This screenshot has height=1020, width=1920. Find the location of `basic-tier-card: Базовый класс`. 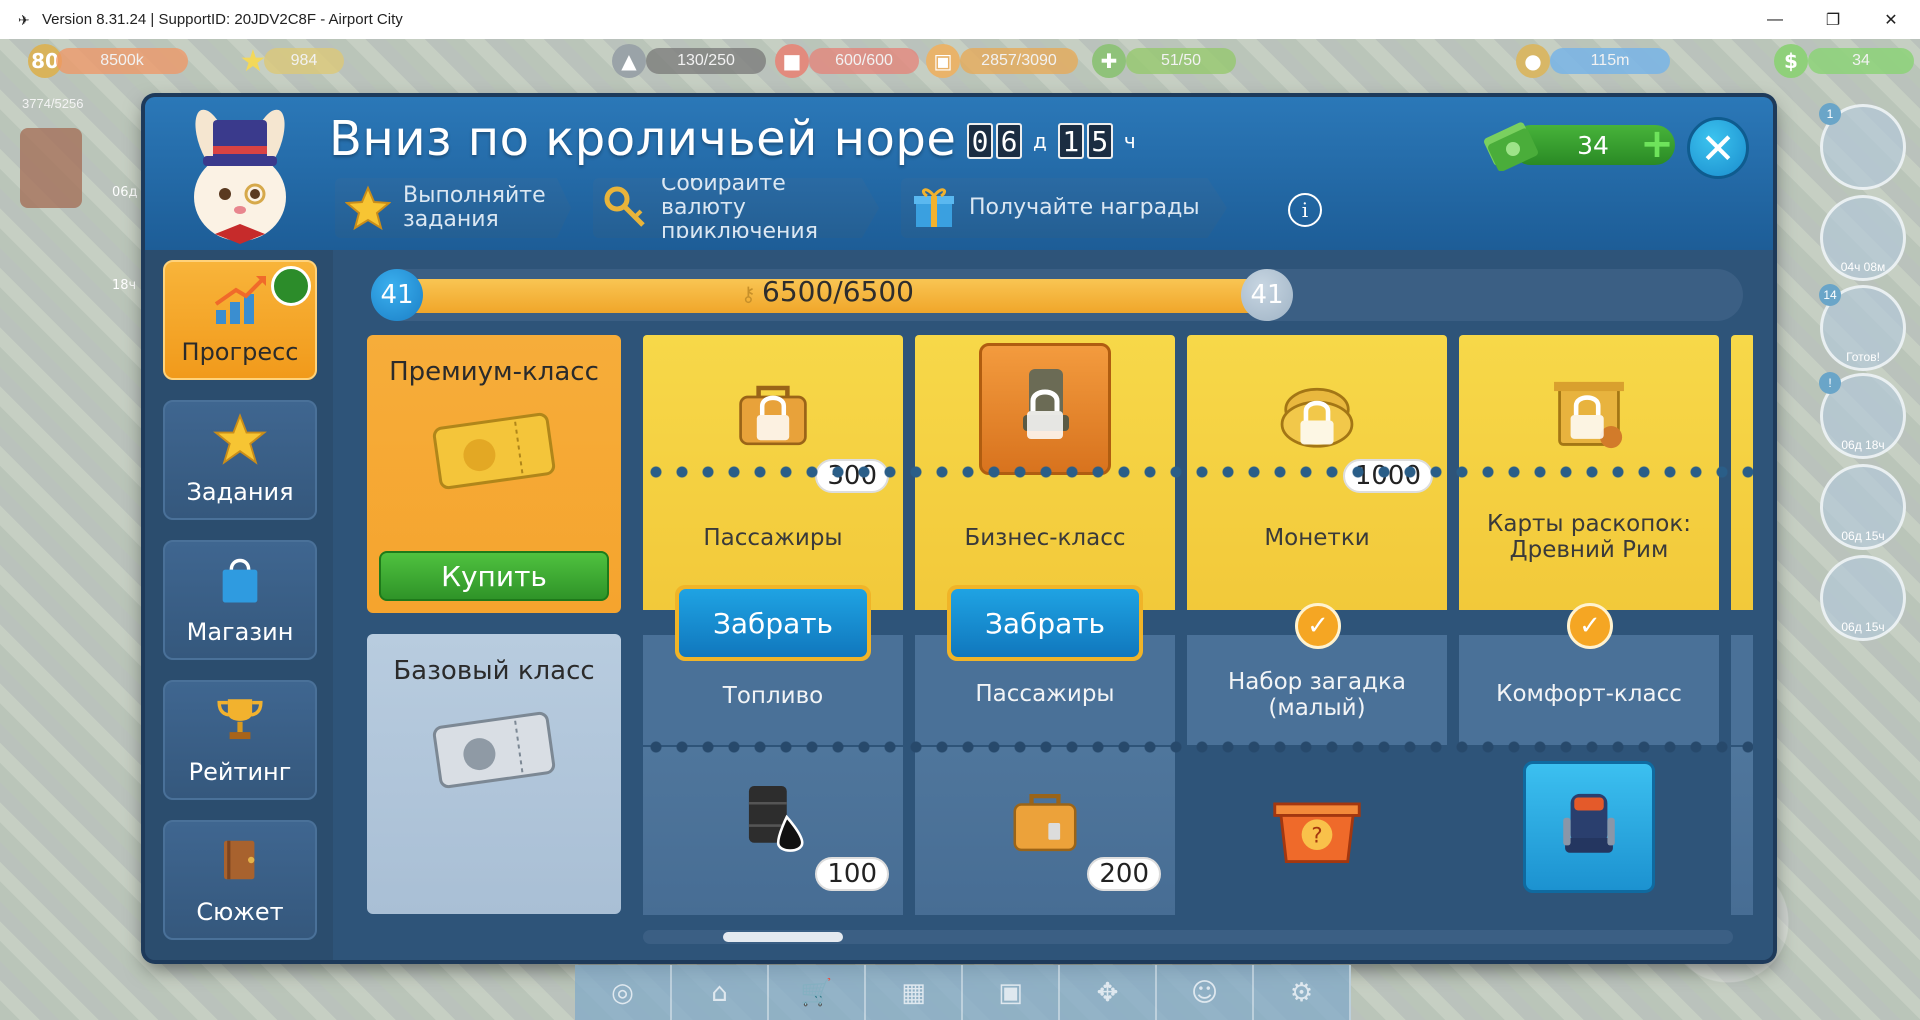

basic-tier-card: Базовый класс is located at coordinates (494, 774).